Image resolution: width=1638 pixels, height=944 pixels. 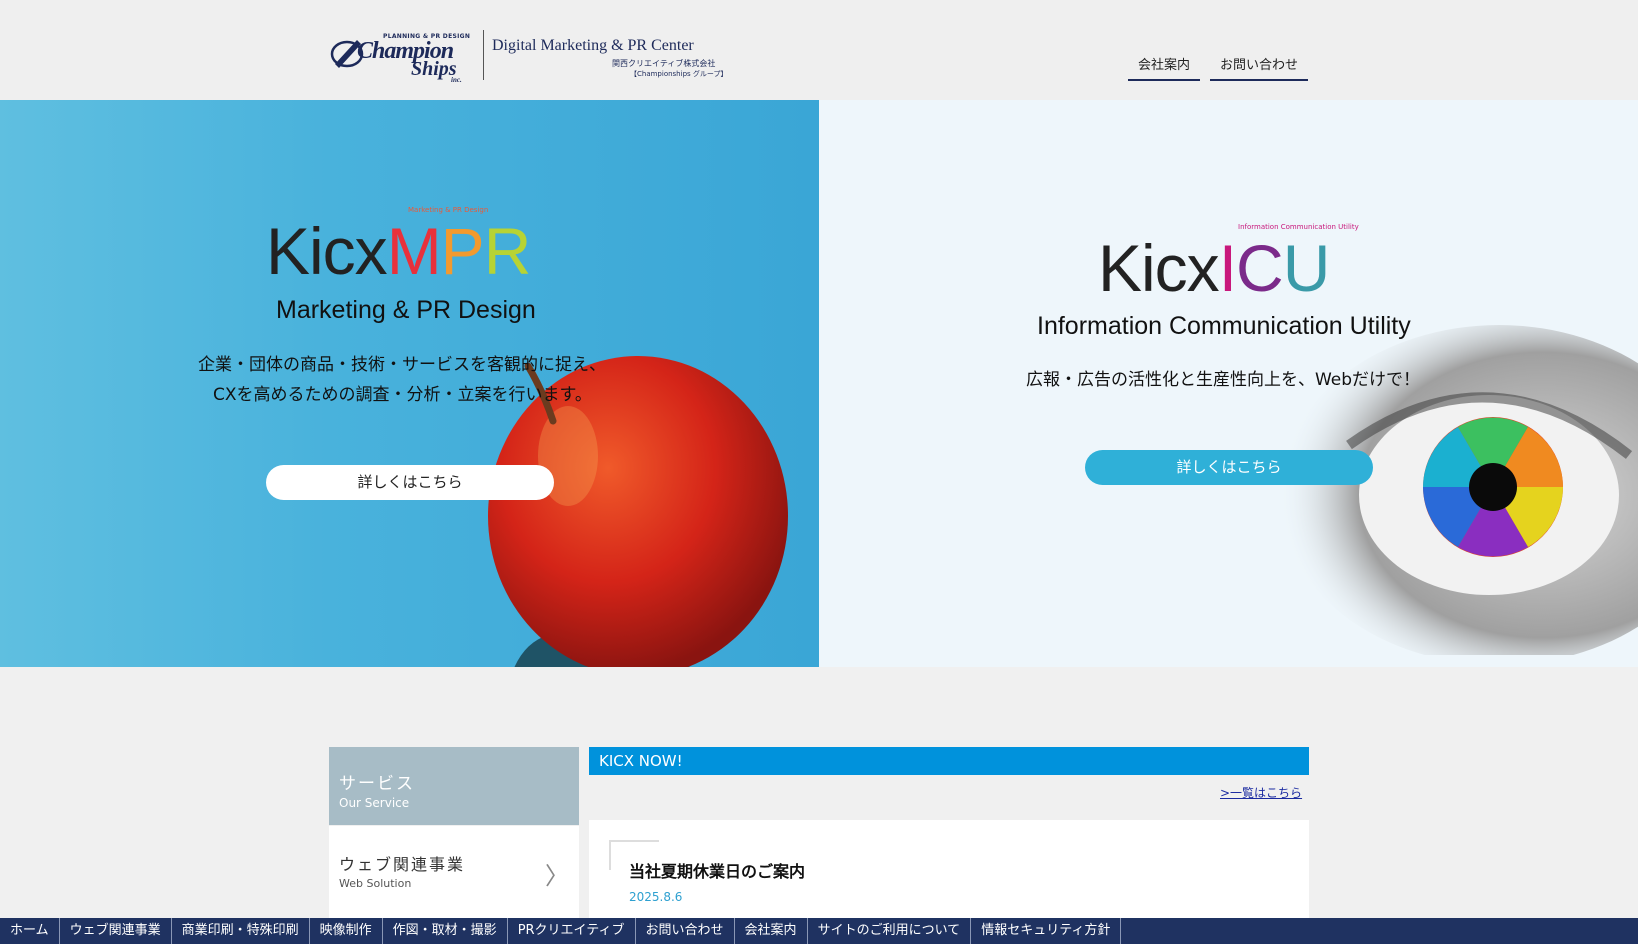 I want to click on top-nav: 会社案内 お問い合わせ, so click(x=1218, y=66).